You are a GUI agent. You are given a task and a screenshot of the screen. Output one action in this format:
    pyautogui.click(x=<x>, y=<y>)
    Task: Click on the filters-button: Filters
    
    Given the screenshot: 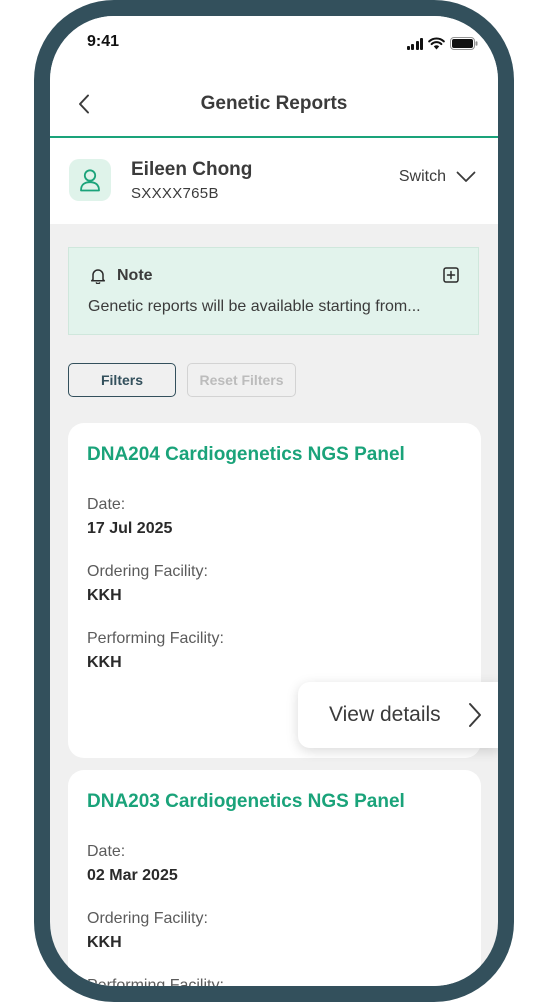 What is the action you would take?
    pyautogui.click(x=122, y=380)
    